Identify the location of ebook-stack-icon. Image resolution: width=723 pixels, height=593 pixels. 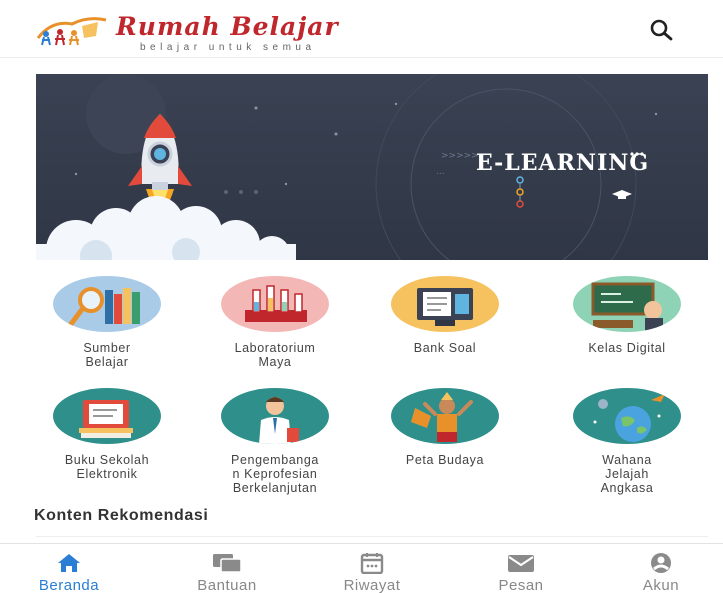
(107, 416).